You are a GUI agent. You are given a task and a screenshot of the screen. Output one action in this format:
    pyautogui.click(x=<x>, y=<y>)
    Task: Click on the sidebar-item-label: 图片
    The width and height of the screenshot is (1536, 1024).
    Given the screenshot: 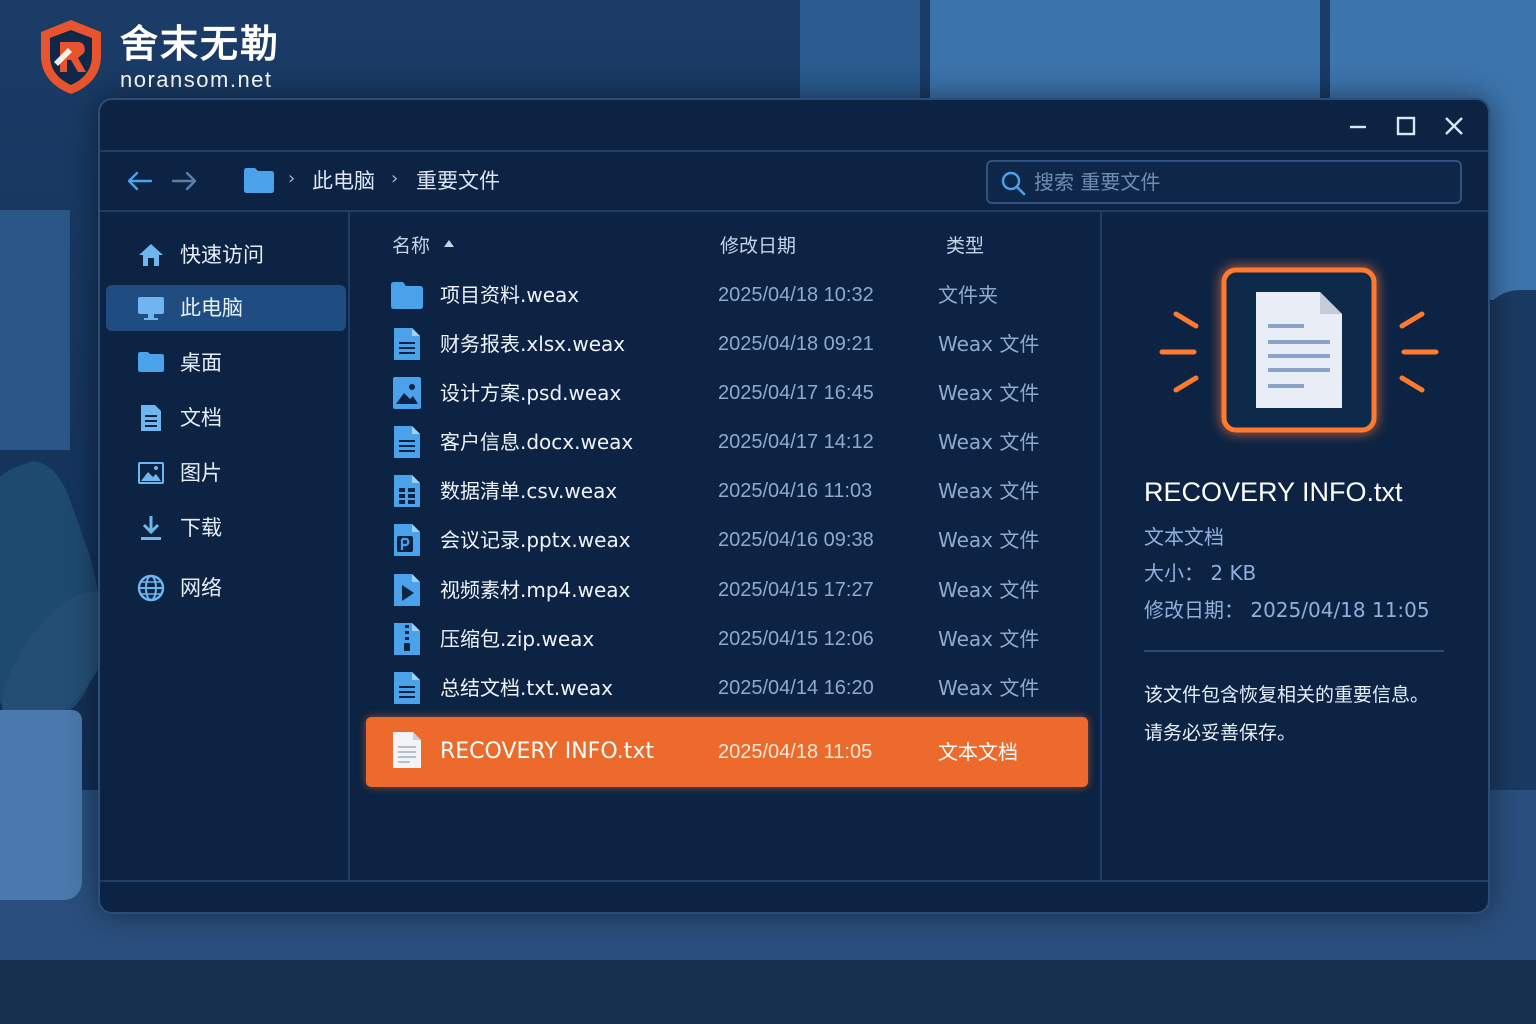 What is the action you would take?
    pyautogui.click(x=201, y=473)
    